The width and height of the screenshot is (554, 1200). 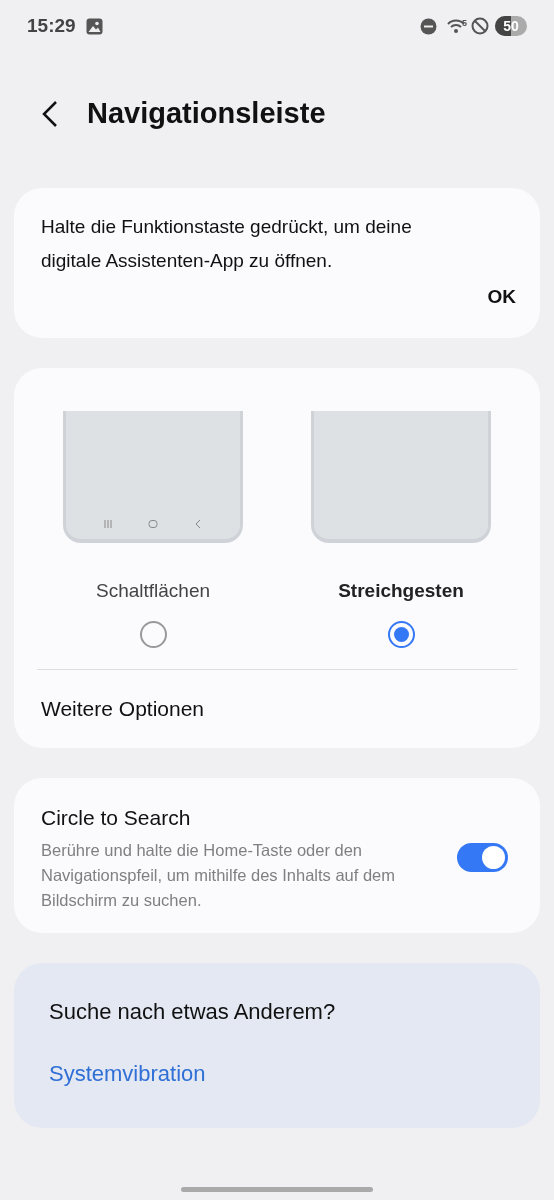 I want to click on toggle-switch, so click(x=482, y=857).